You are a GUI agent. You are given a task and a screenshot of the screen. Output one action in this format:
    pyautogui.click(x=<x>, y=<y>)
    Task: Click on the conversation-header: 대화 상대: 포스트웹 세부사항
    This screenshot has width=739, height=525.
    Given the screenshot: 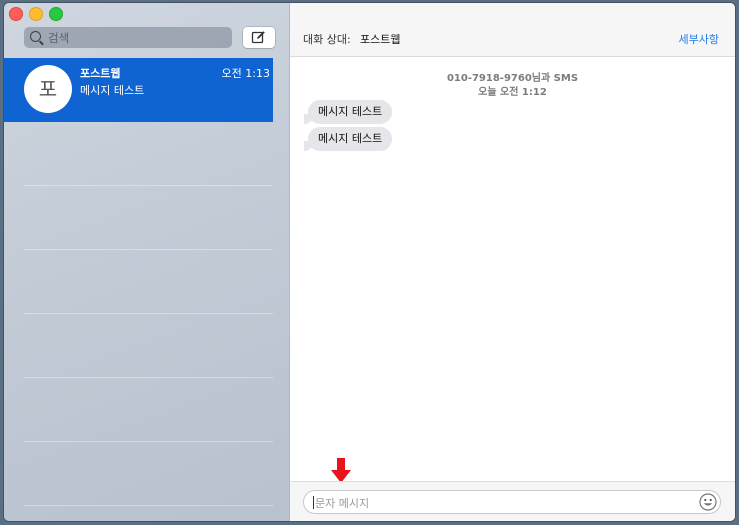 What is the action you would take?
    pyautogui.click(x=512, y=30)
    